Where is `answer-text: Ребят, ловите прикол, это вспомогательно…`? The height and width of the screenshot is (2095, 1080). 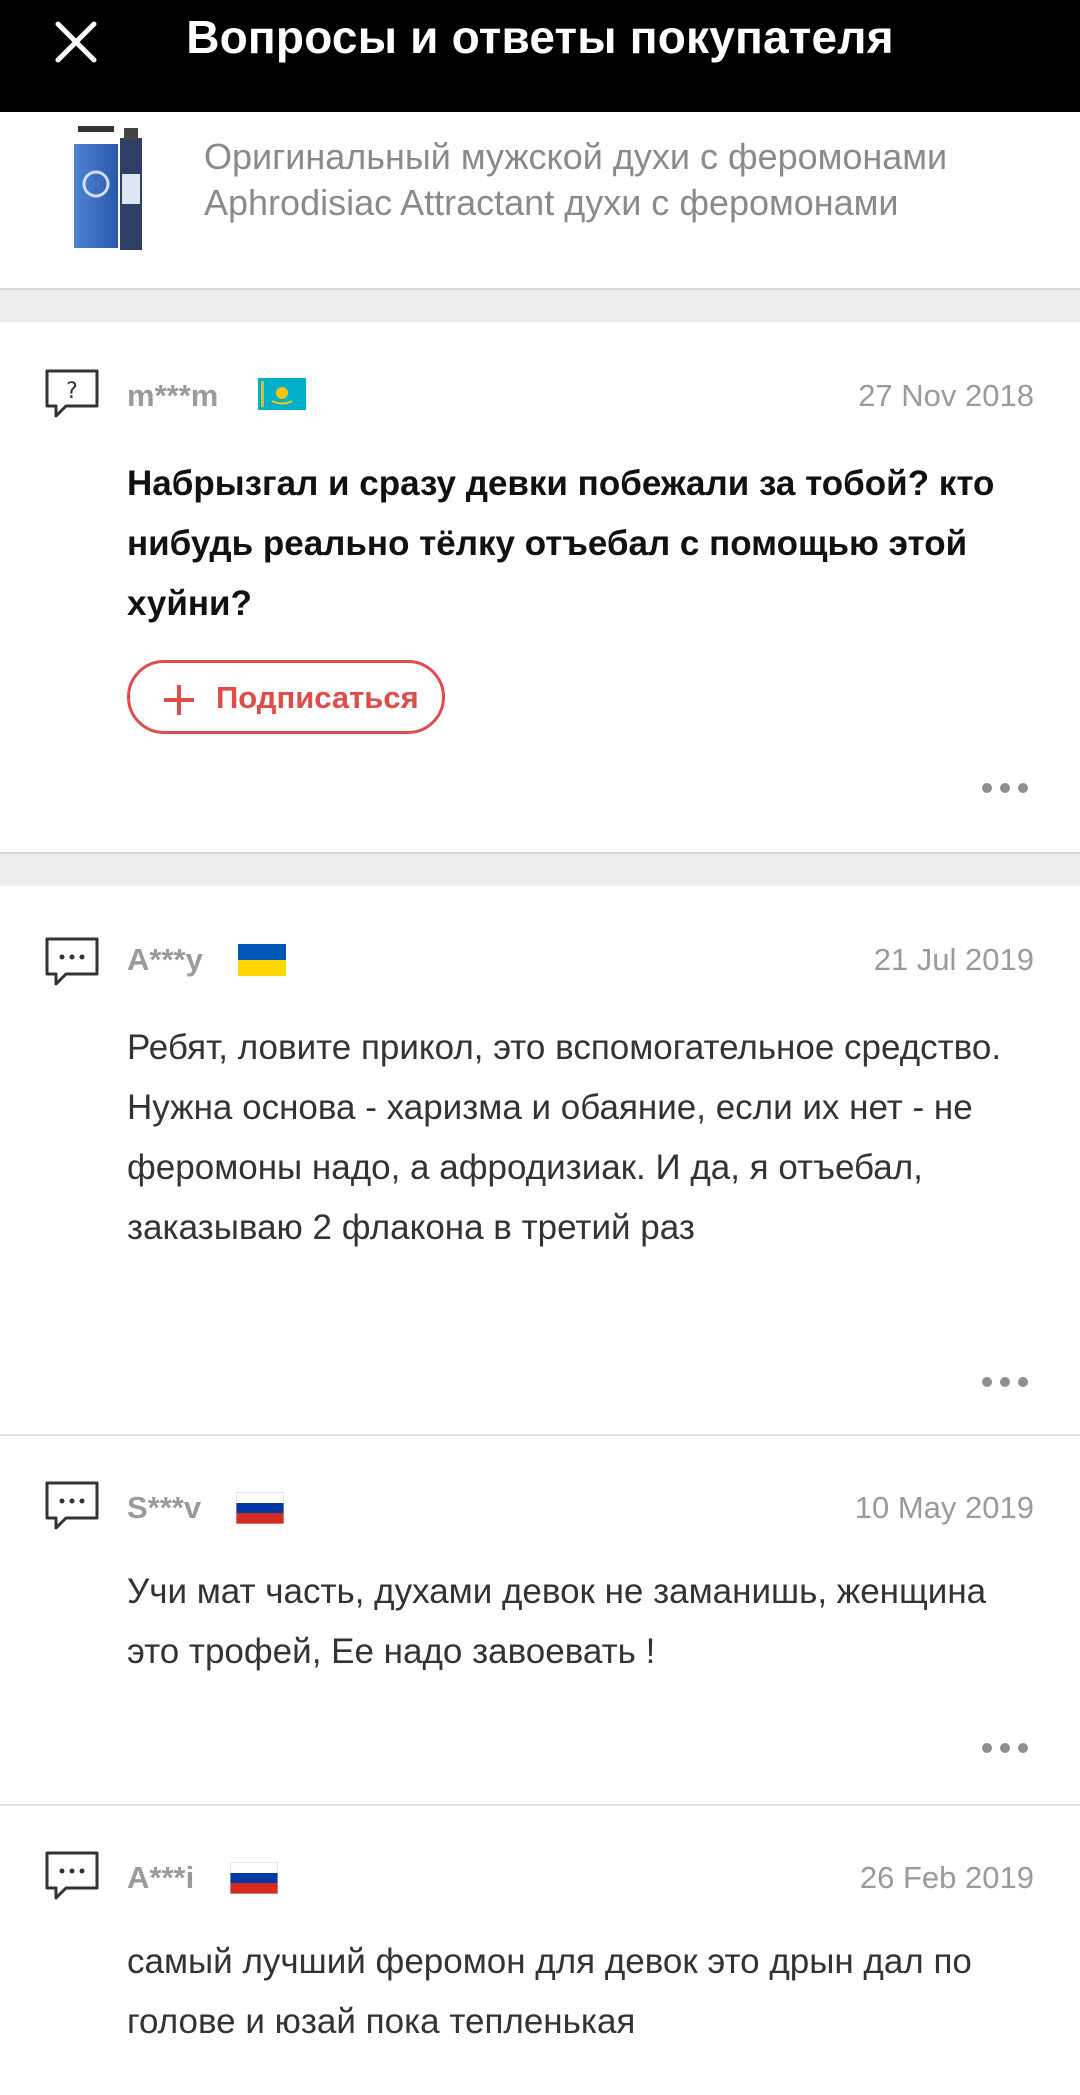
answer-text: Ребят, ловите прикол, это вспомогательно… is located at coordinates (564, 1137).